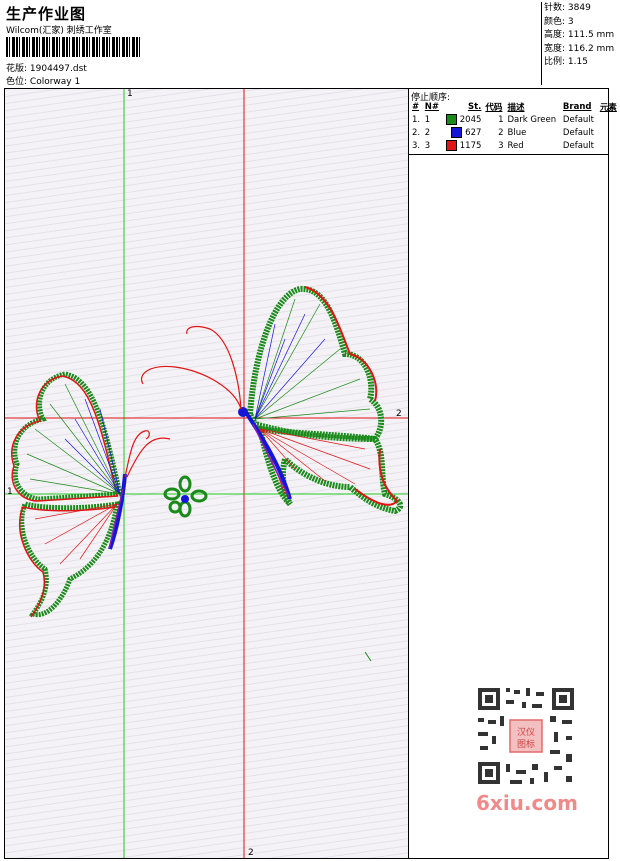  Describe the element at coordinates (17, 69) in the screenshot. I see `pattern-label: 花版:` at that location.